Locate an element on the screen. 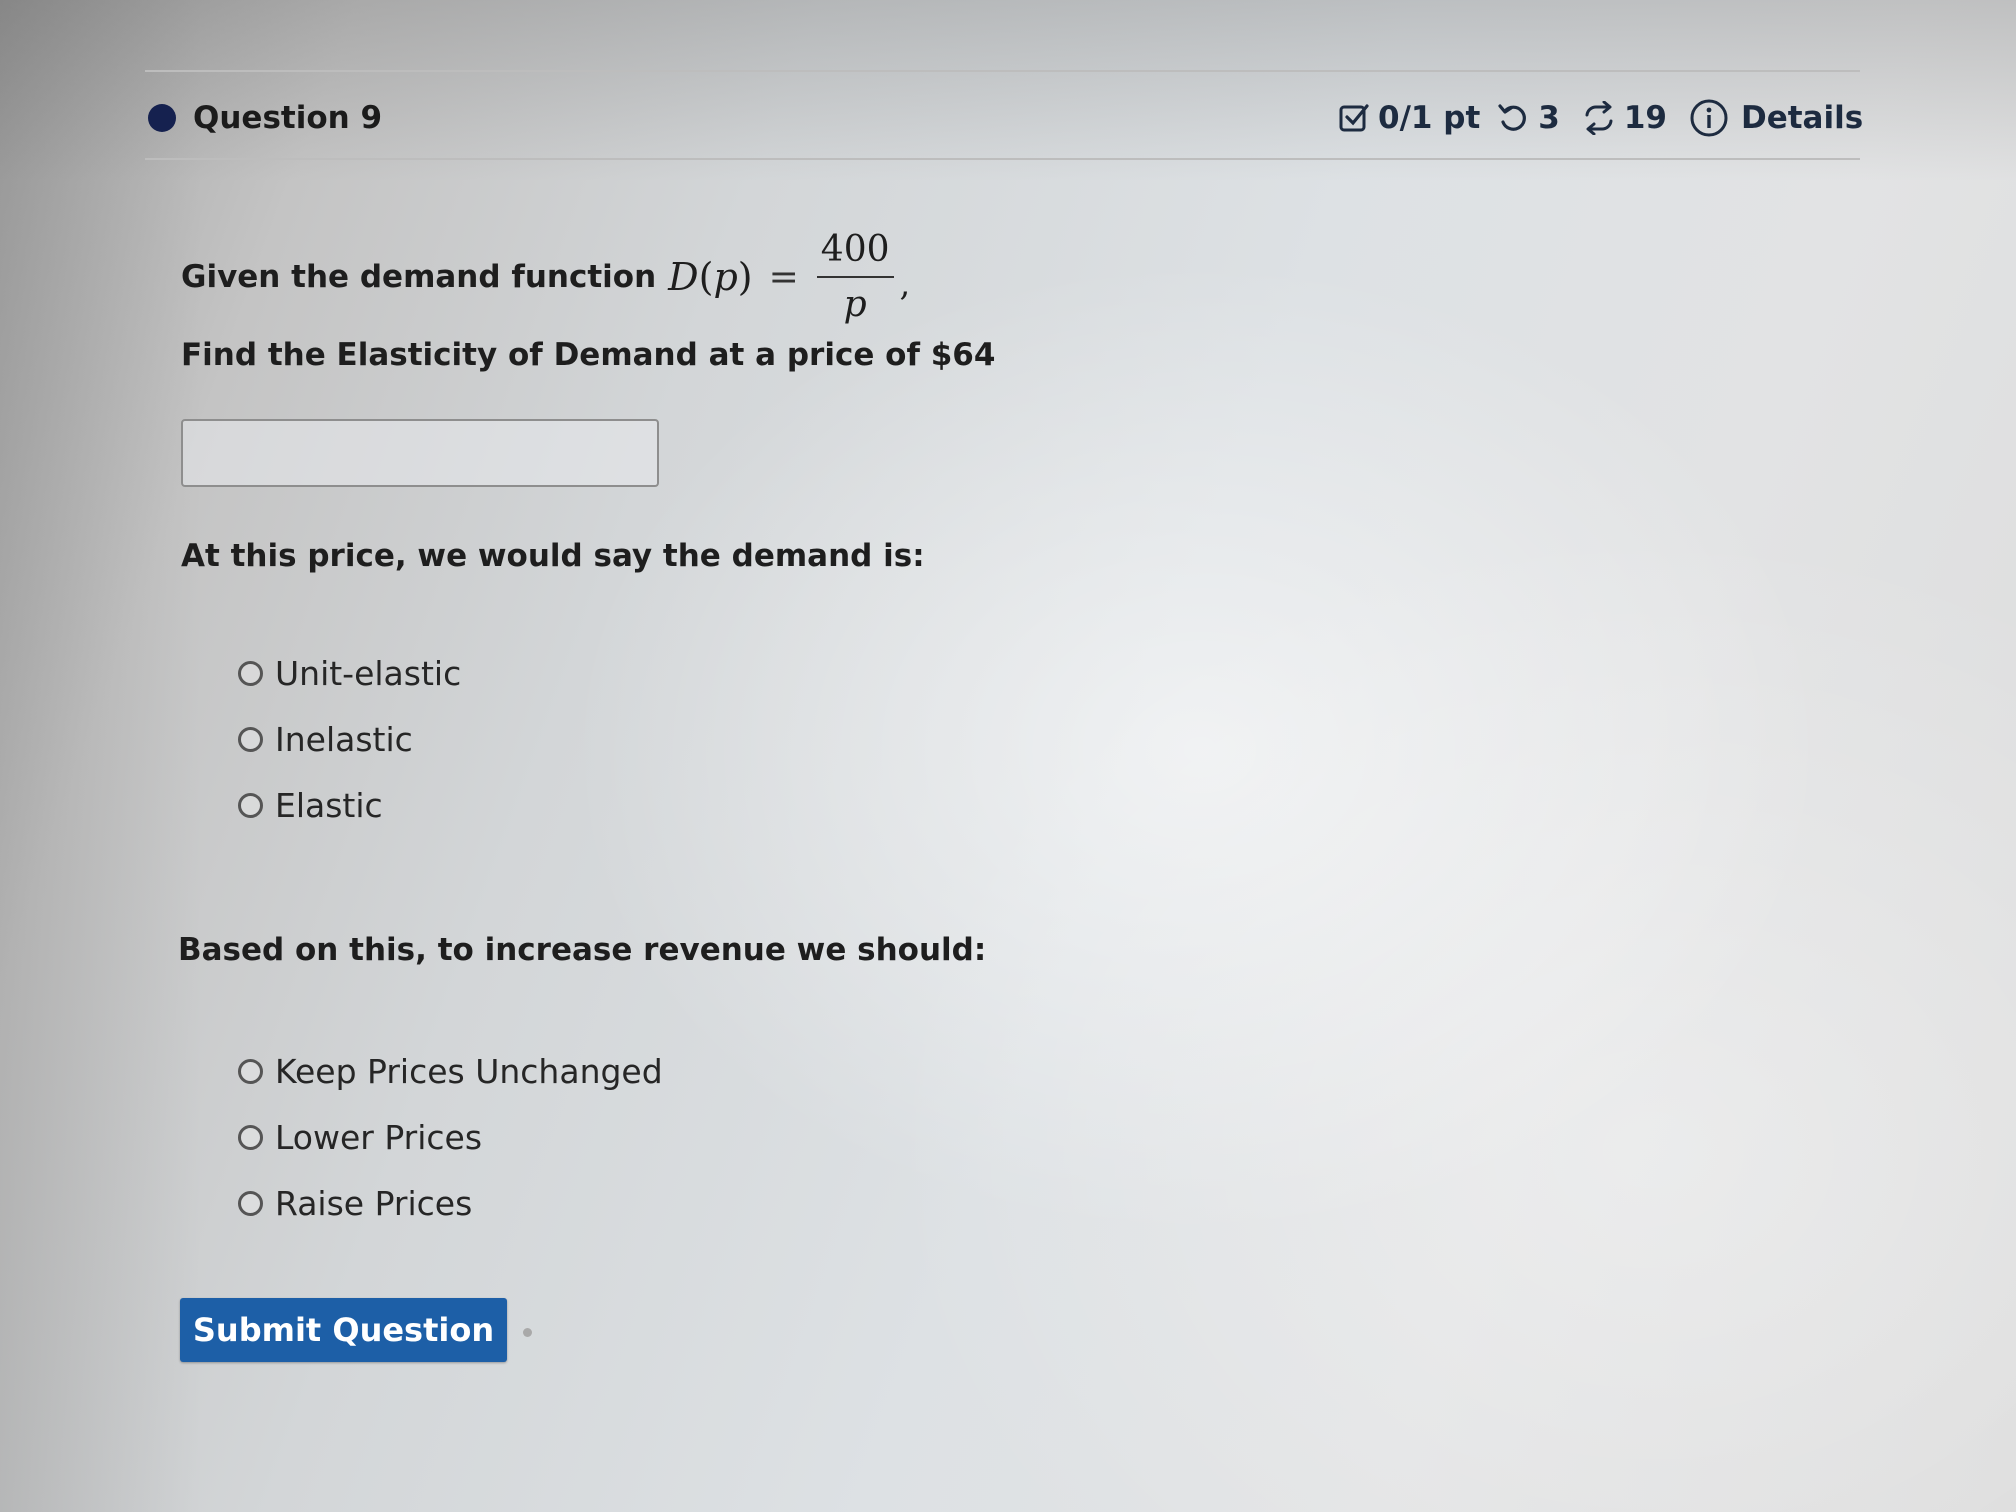 The height and width of the screenshot is (1512, 2016). question-meta: 0/1 pt 3 19 Details is located at coordinates (1600, 118).